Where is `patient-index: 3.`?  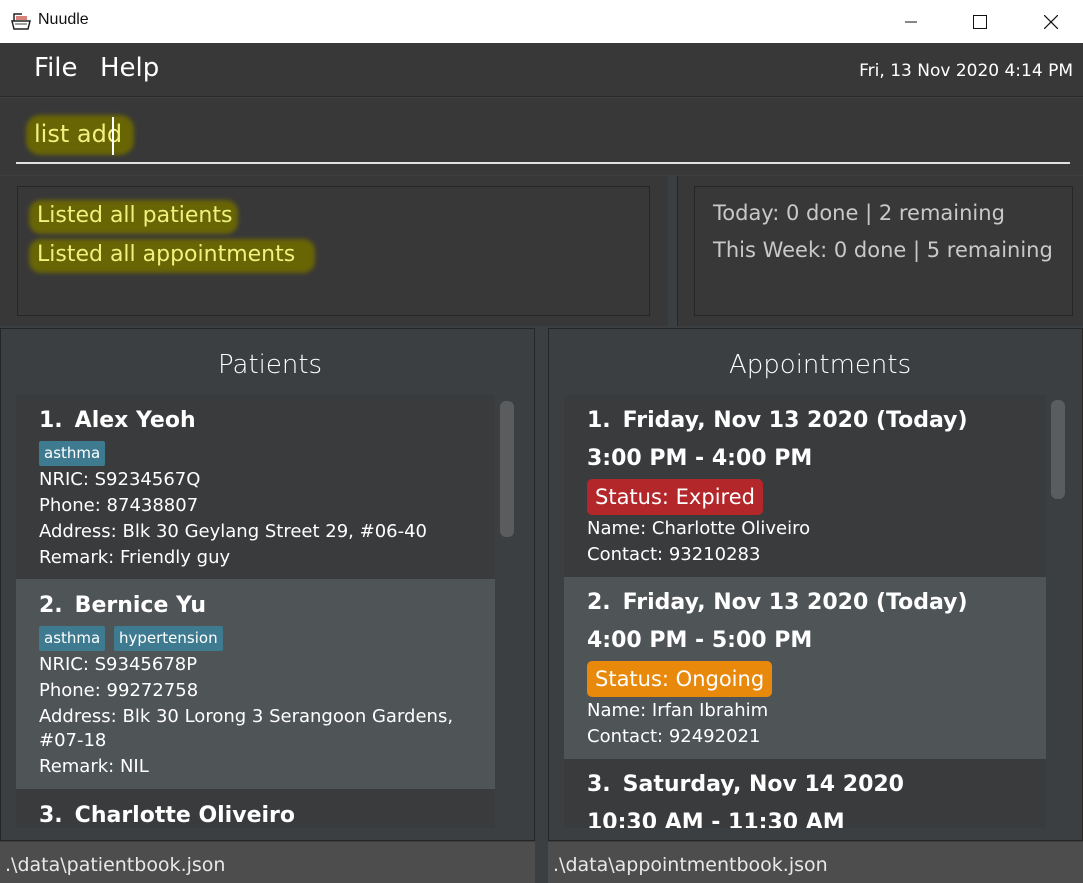 patient-index: 3. is located at coordinates (51, 815).